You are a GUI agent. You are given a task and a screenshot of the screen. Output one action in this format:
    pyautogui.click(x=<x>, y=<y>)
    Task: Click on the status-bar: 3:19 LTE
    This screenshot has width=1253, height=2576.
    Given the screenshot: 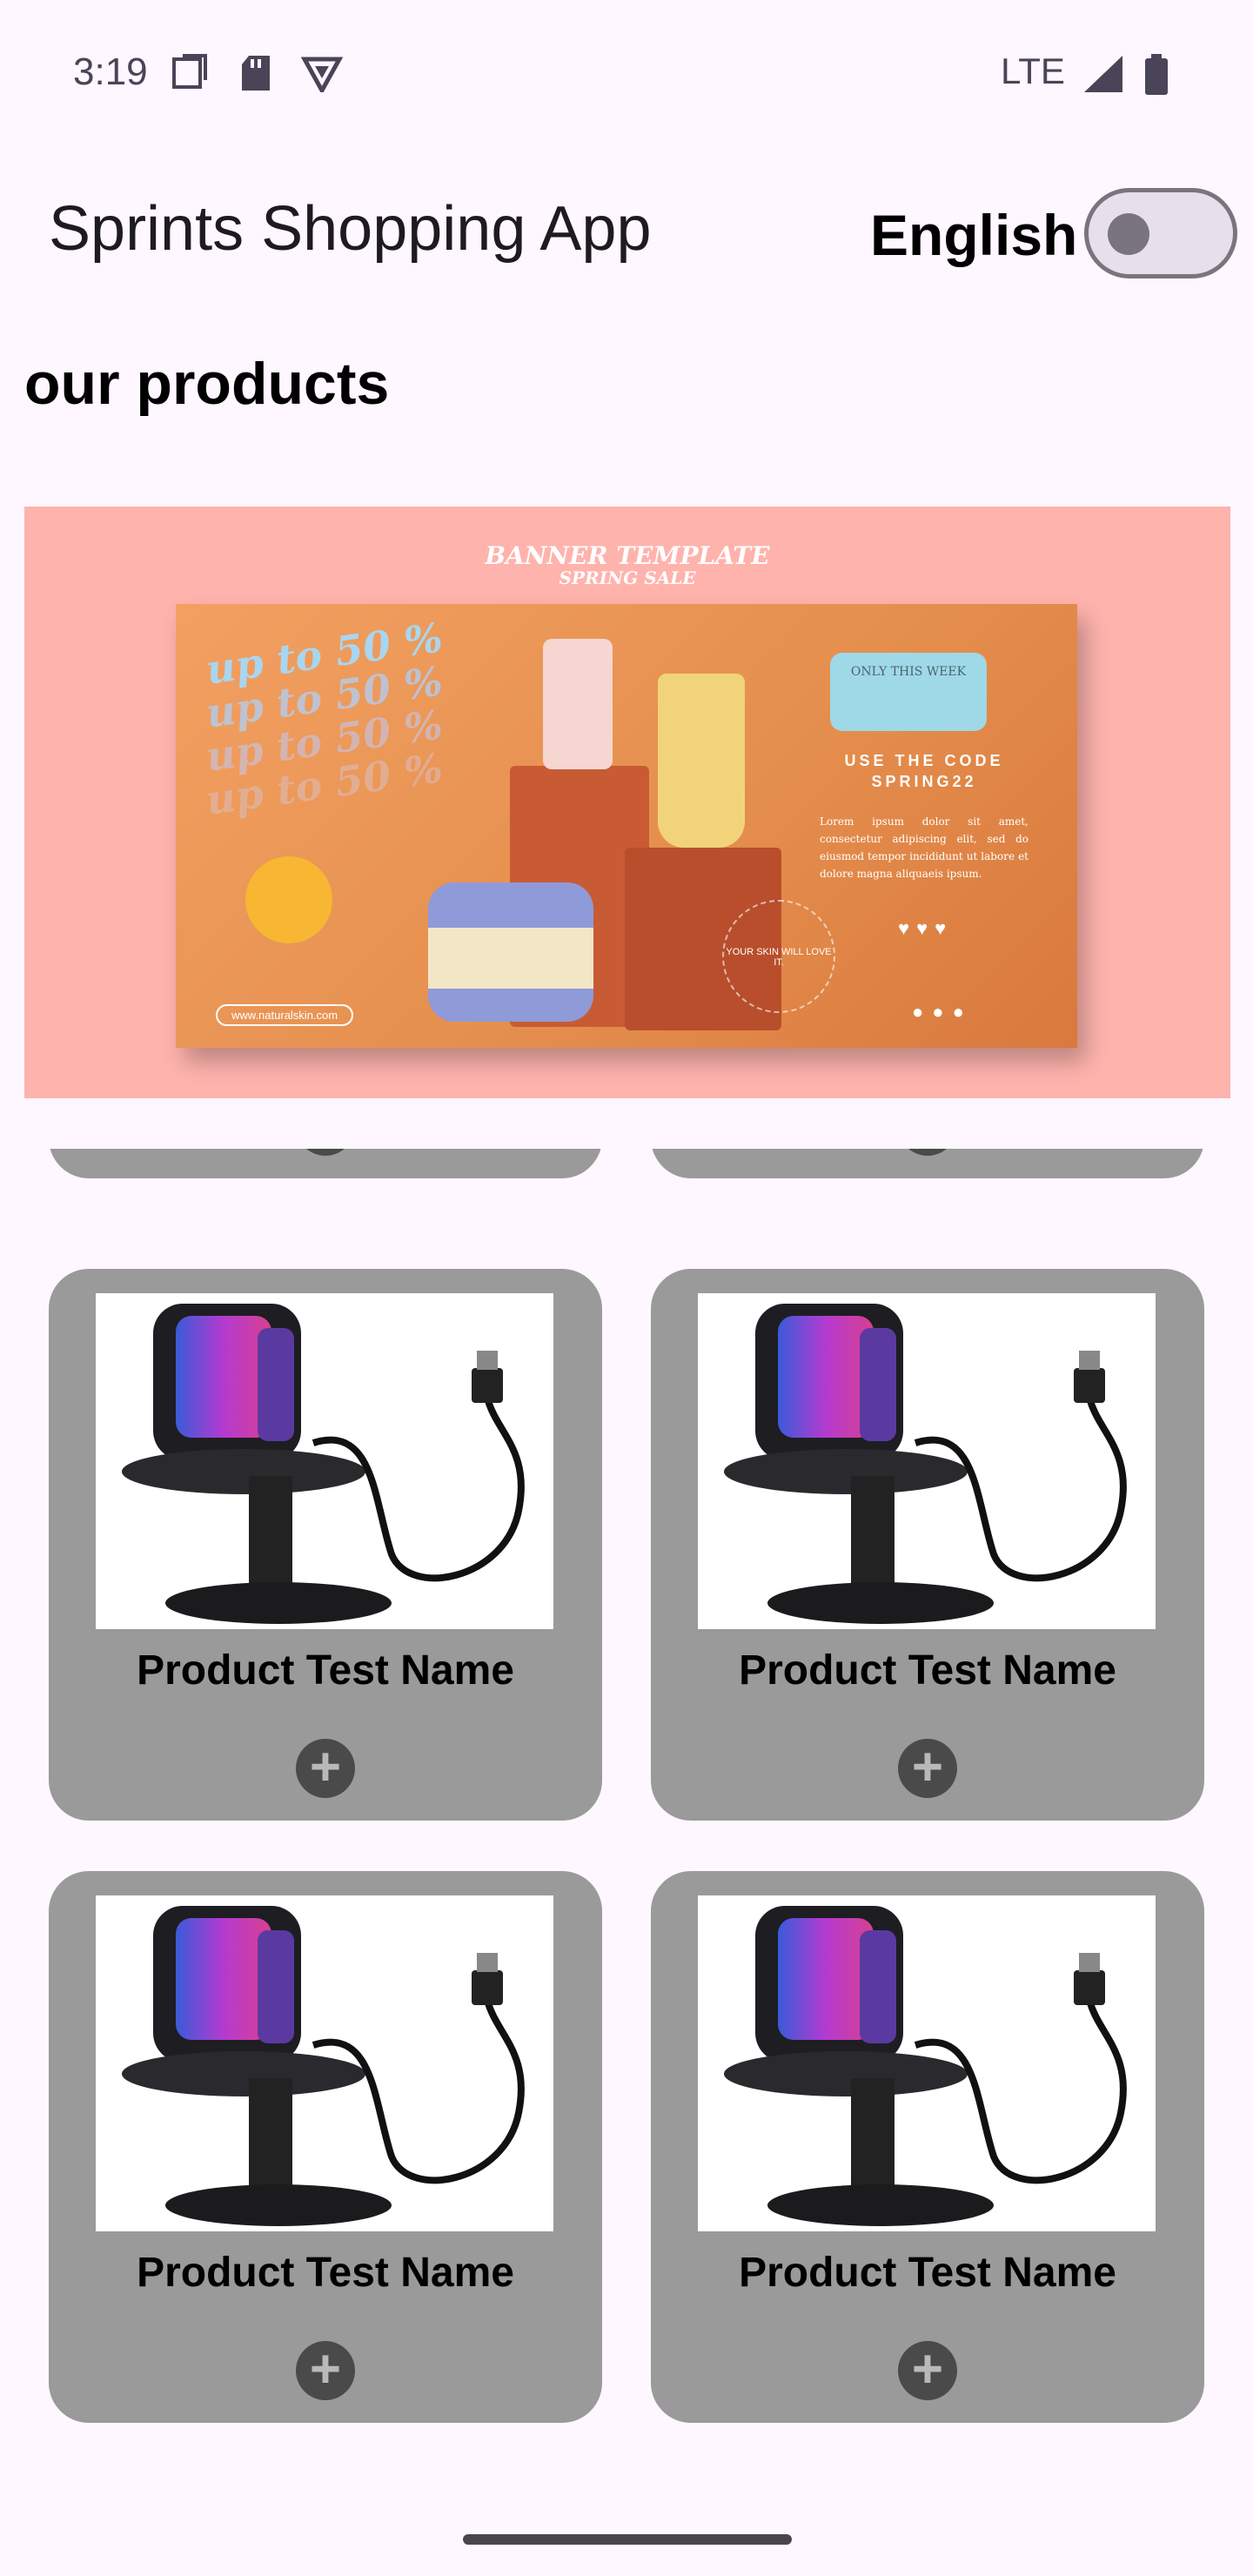 What is the action you would take?
    pyautogui.click(x=626, y=74)
    